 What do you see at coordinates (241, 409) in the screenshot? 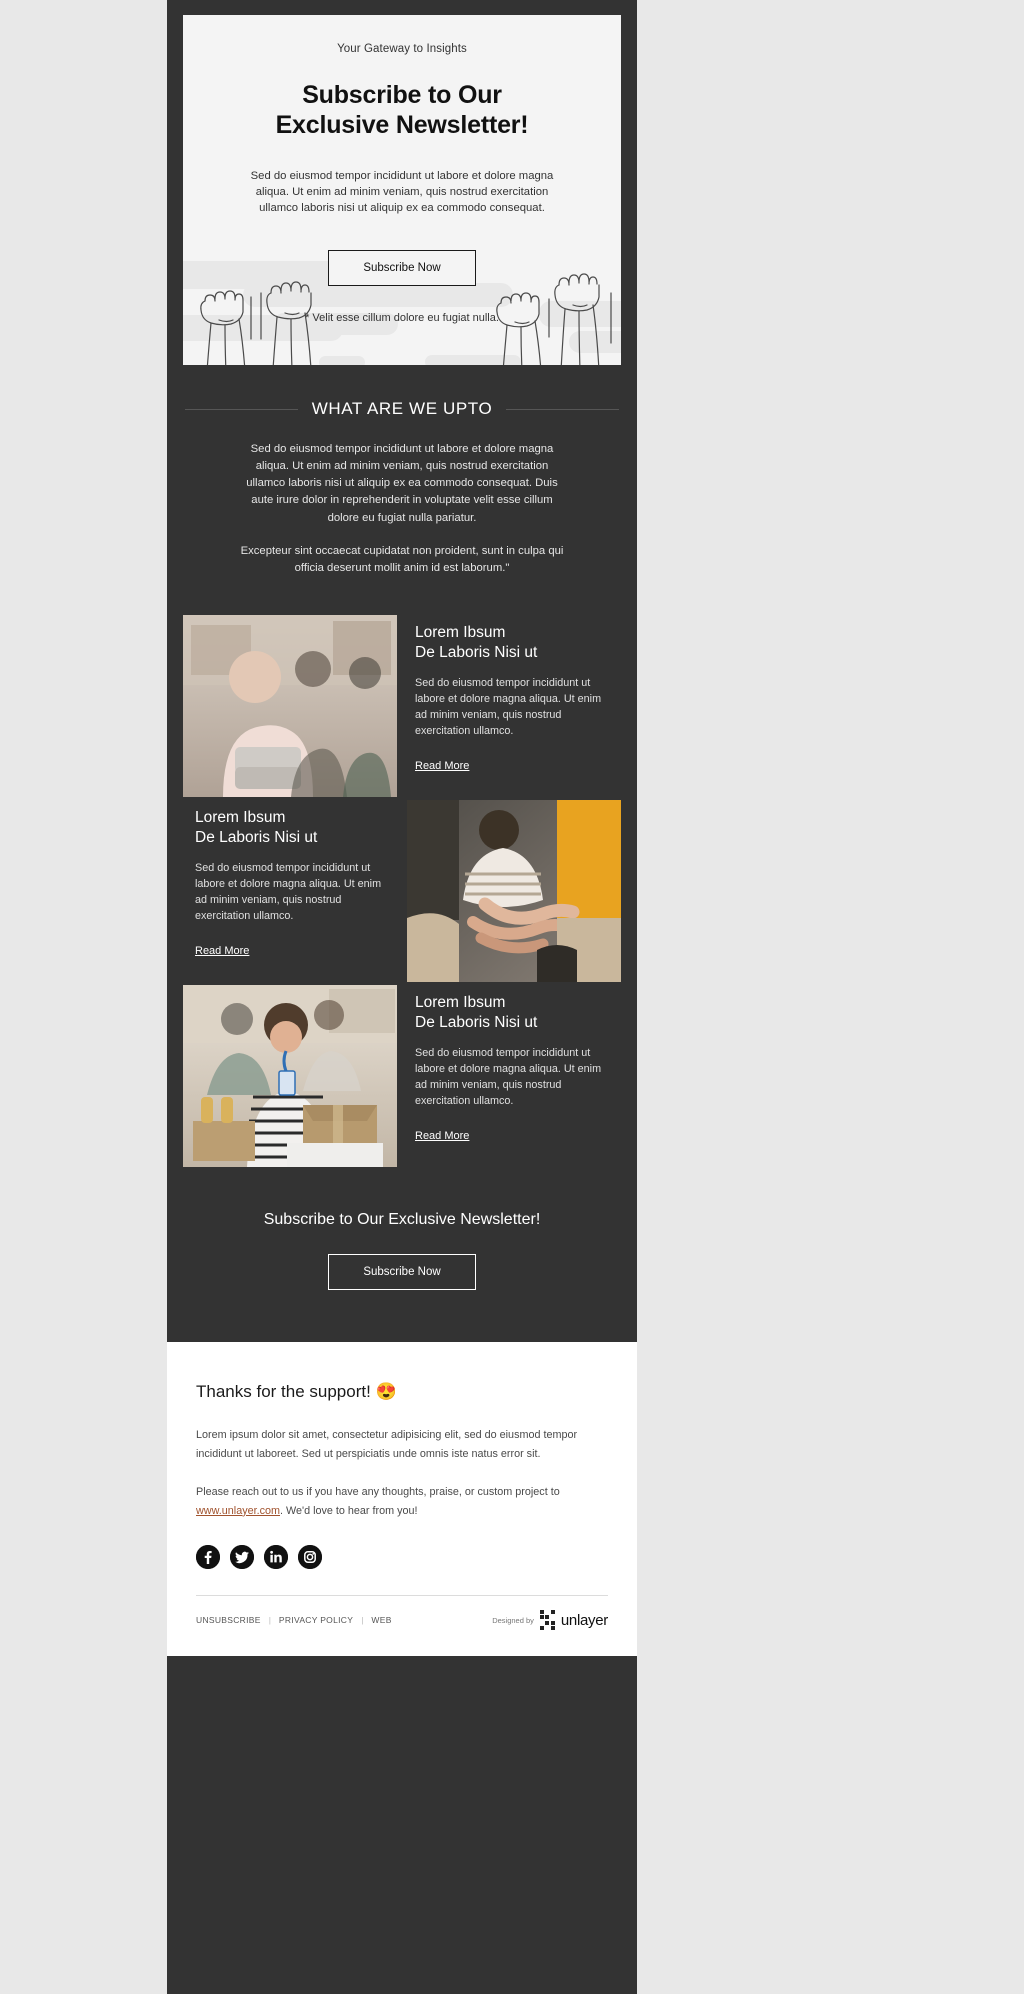
I see `divider-left` at bounding box center [241, 409].